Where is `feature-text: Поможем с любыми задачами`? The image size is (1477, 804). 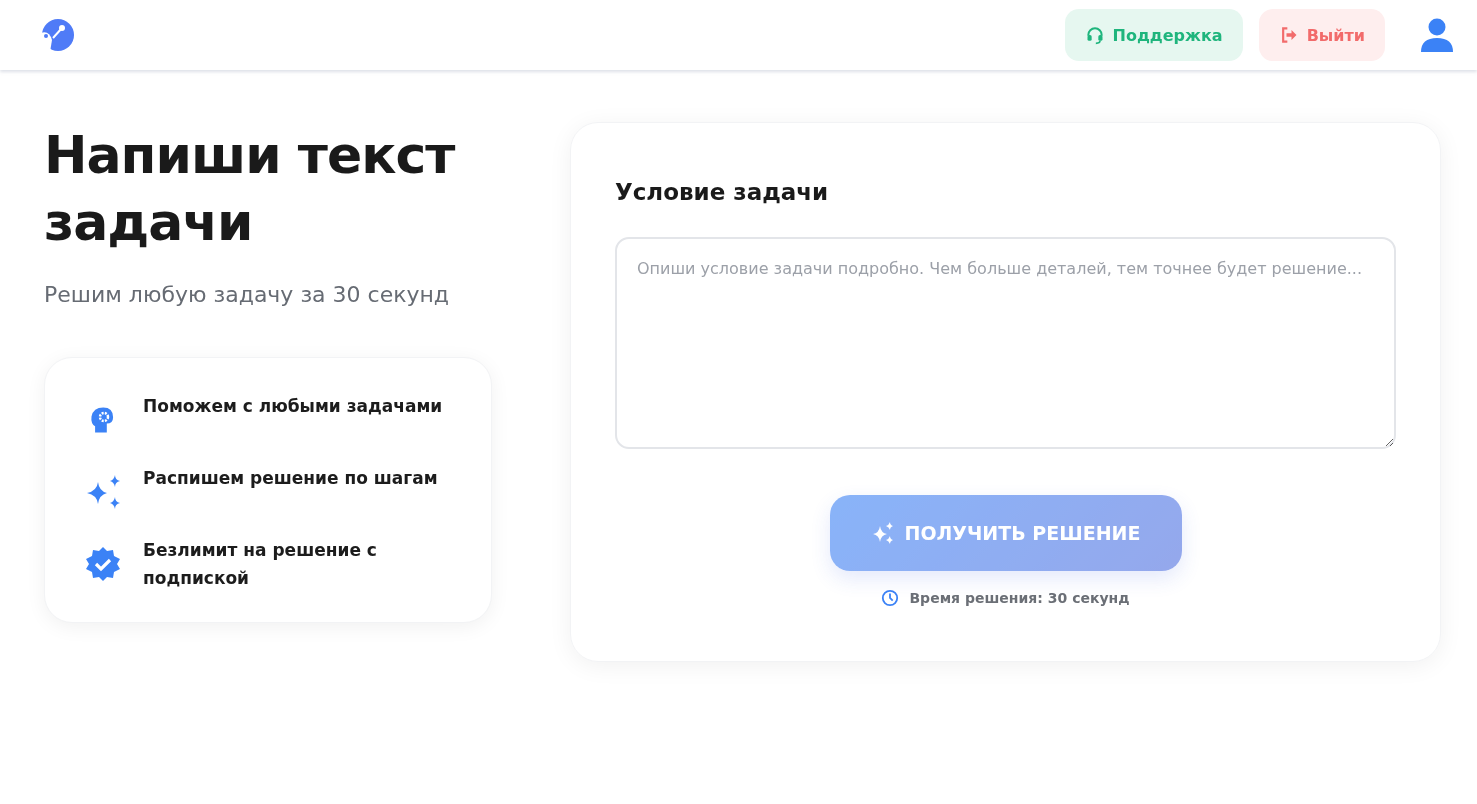 feature-text: Поможем с любыми задачами is located at coordinates (293, 406).